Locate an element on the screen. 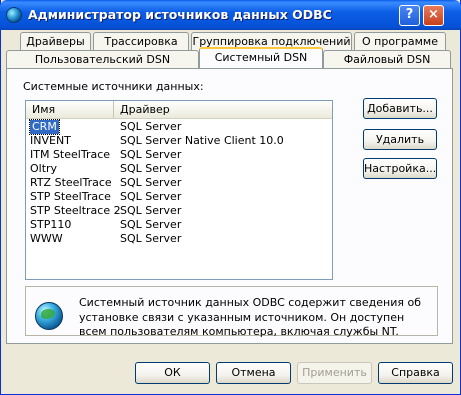 The width and height of the screenshot is (461, 395). data-source-name: WWW is located at coordinates (46, 238).